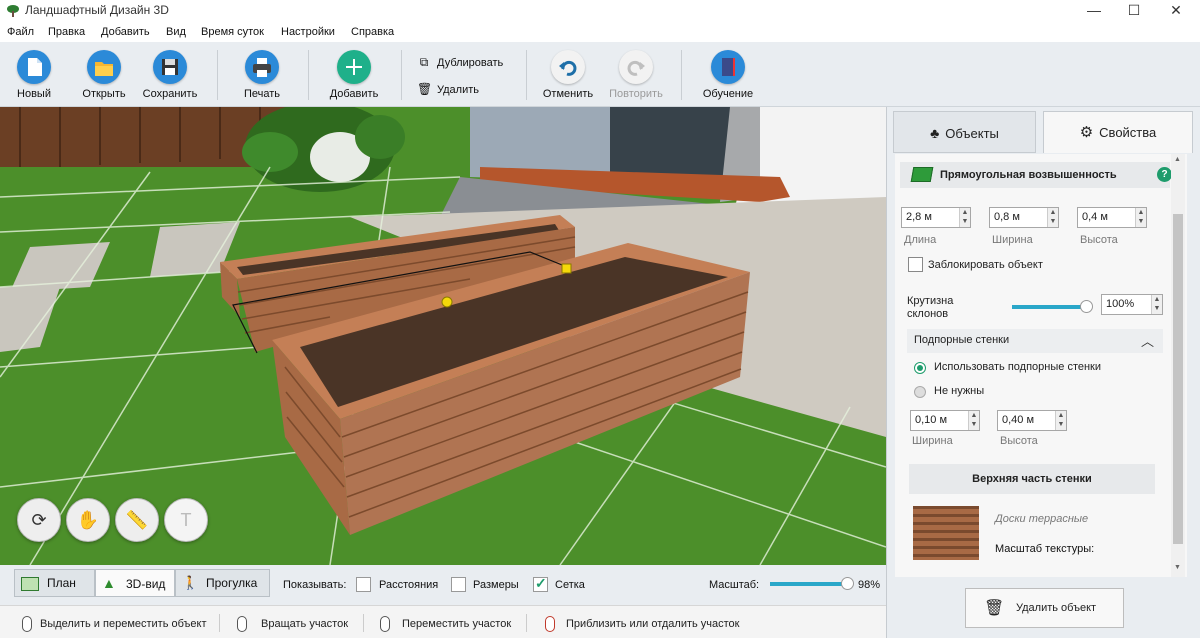  I want to click on distances-checkbox, so click(363, 584).